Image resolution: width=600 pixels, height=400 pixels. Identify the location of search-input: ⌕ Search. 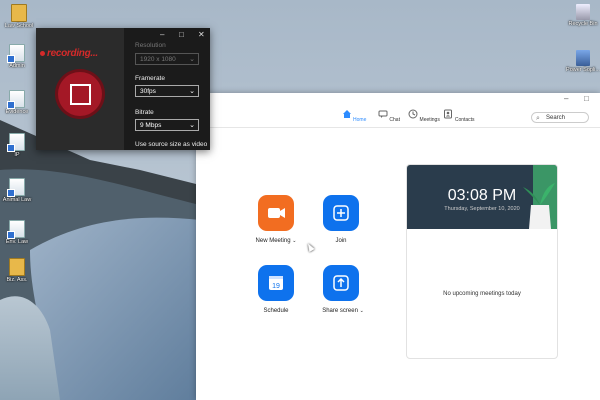
(560, 117).